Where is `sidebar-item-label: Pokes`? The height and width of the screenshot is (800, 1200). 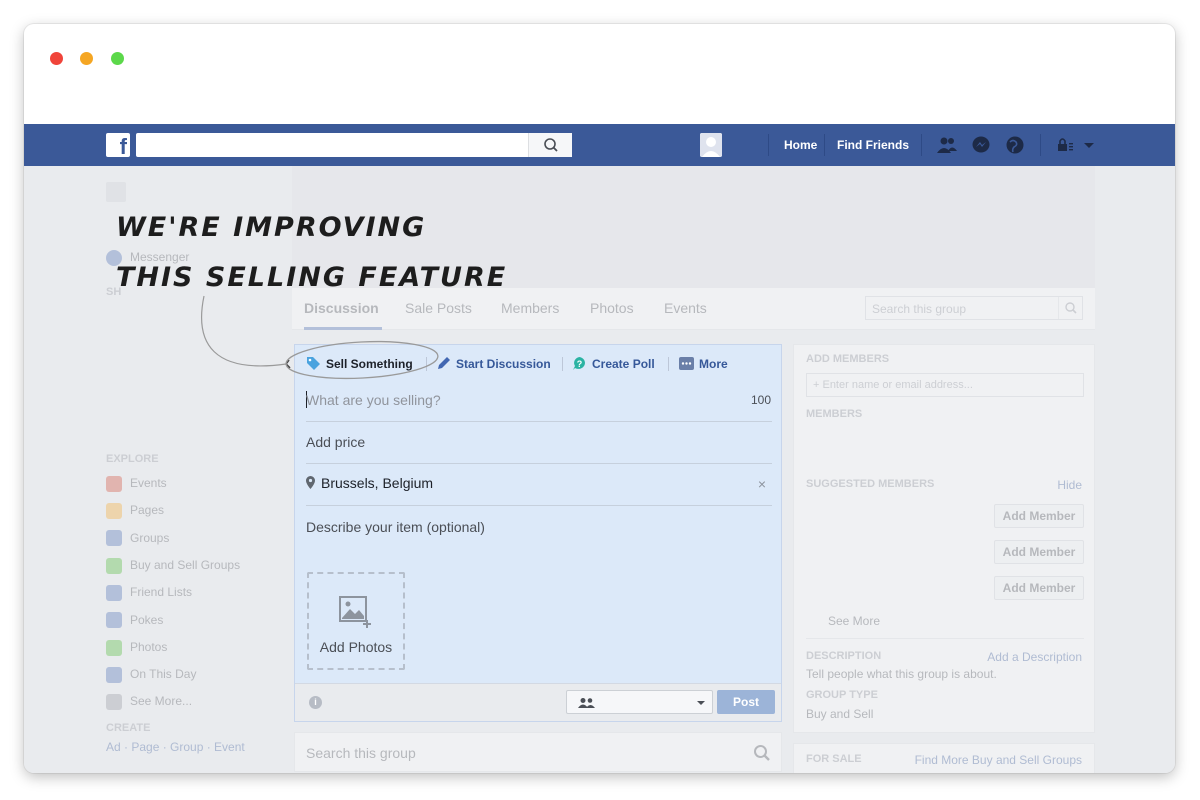
sidebar-item-label: Pokes is located at coordinates (147, 619).